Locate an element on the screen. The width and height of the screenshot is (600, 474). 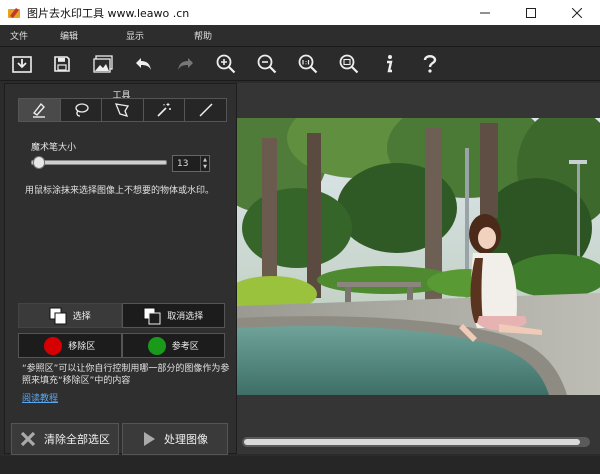
select-icon is located at coordinates (58, 315).